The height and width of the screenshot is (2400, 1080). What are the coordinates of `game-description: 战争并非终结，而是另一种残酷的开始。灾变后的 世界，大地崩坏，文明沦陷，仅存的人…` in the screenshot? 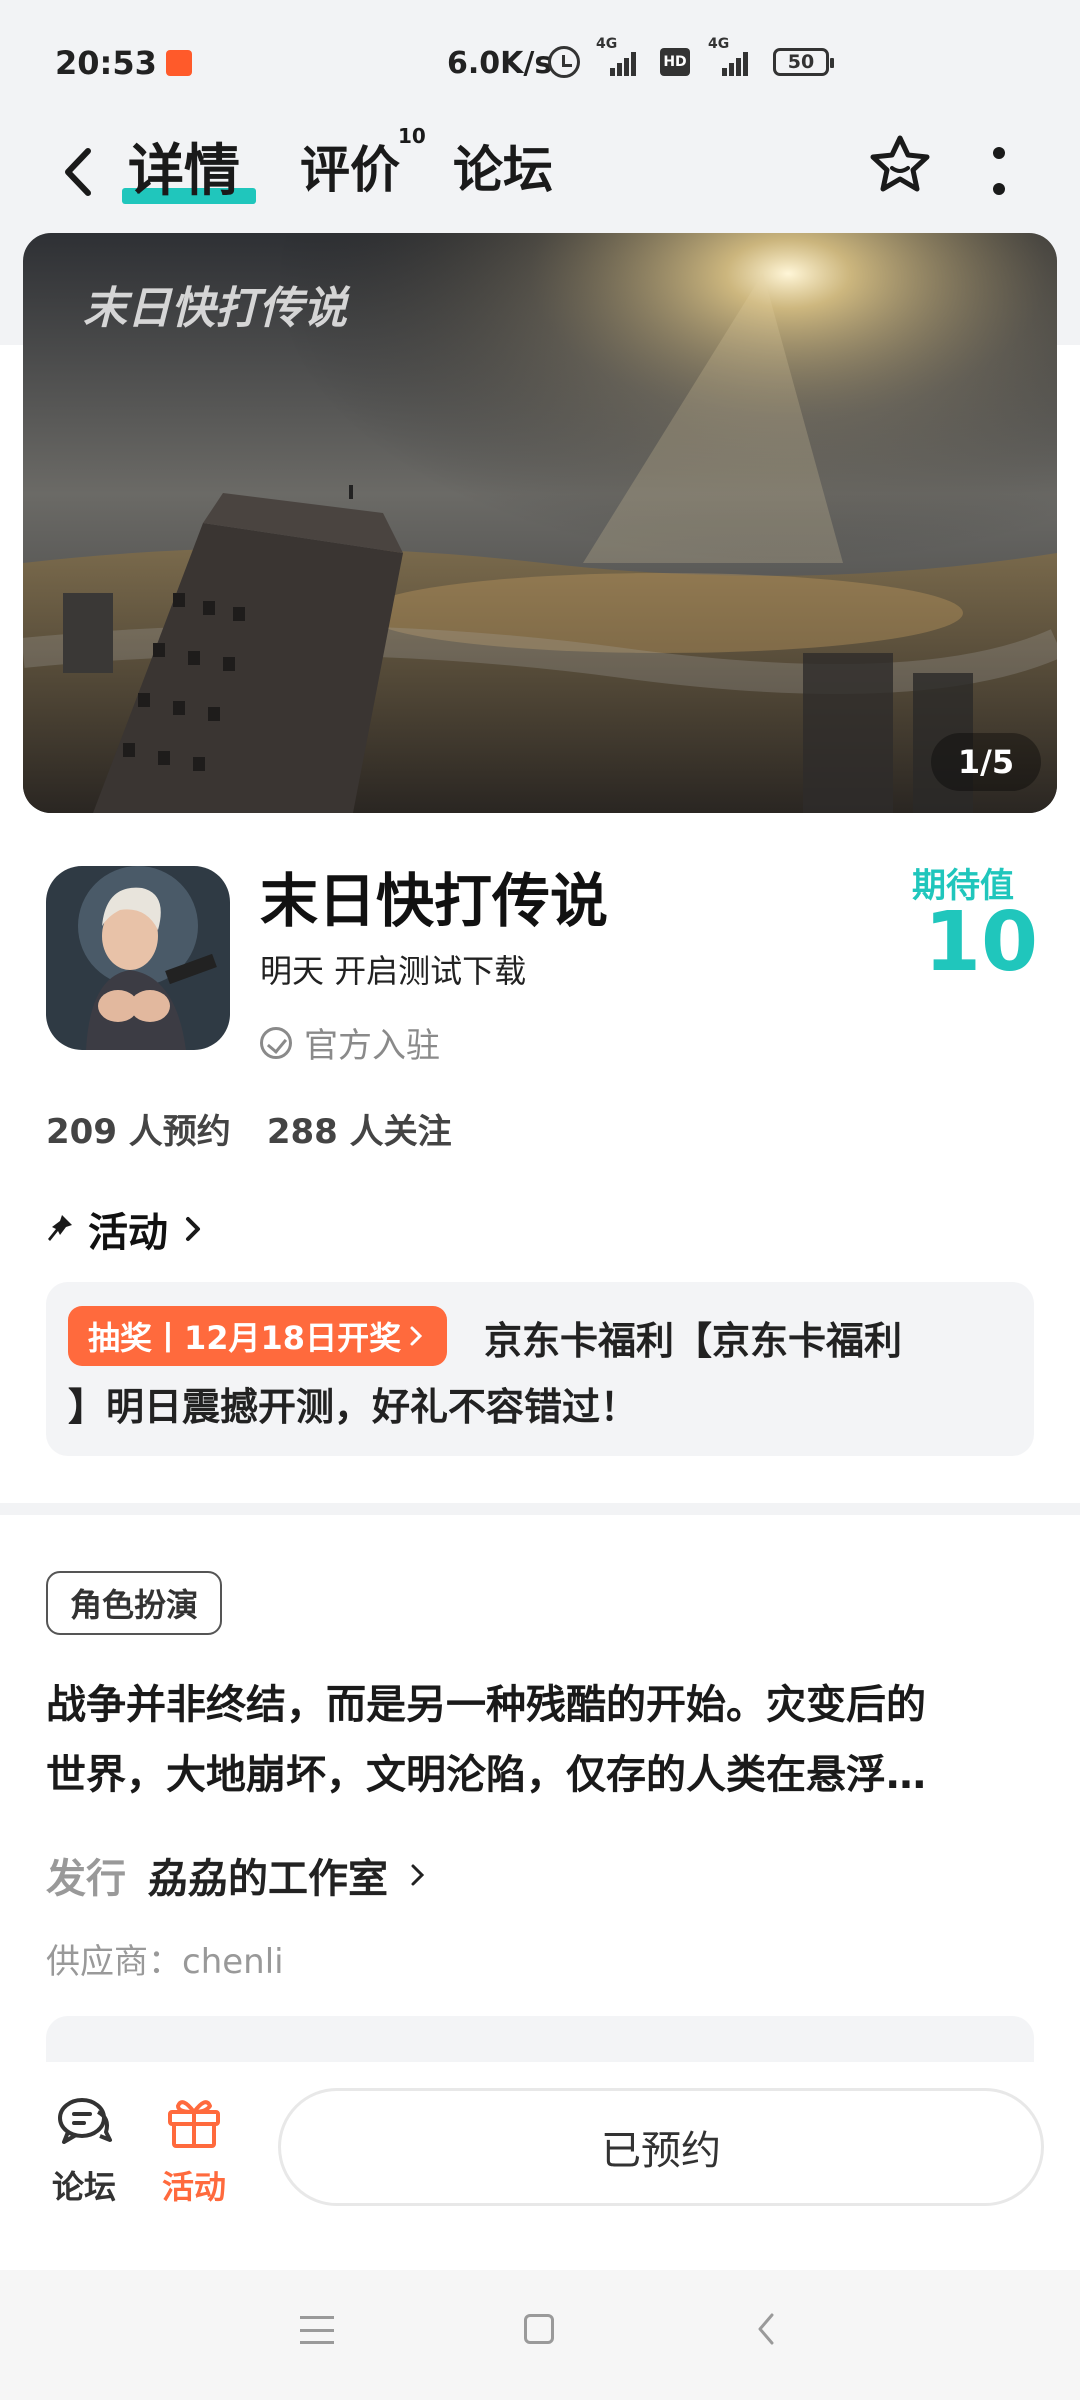 It's located at (541, 1740).